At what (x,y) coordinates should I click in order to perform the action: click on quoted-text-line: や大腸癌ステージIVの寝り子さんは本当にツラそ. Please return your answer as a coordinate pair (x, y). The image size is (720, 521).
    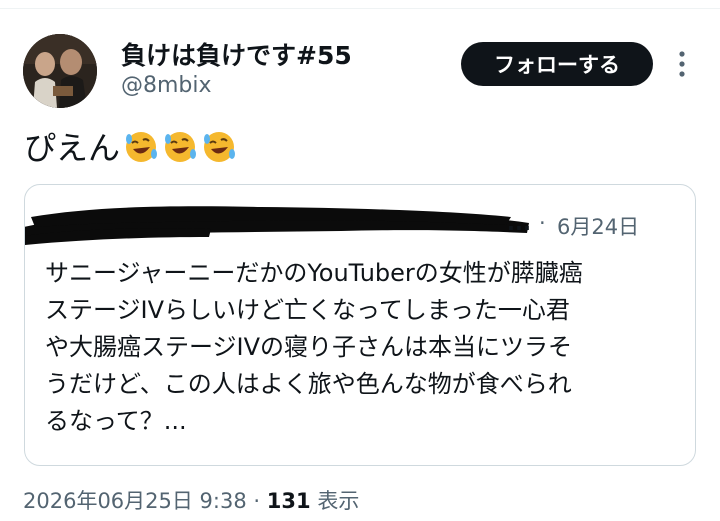
    Looking at the image, I should click on (309, 347).